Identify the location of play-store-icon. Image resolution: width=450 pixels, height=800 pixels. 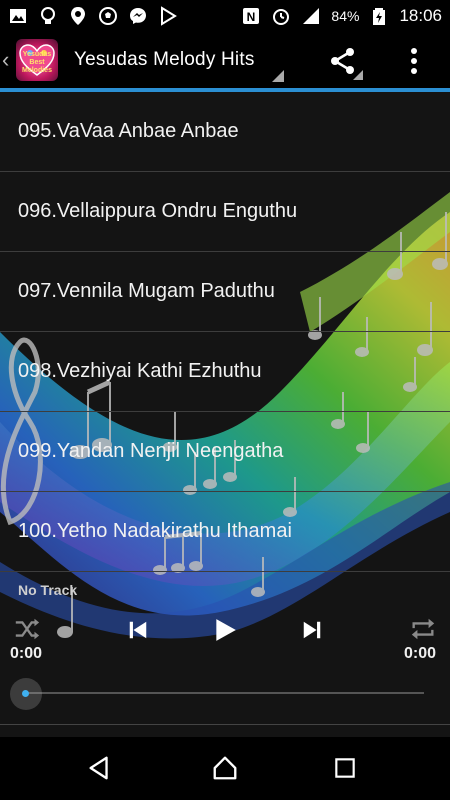
(168, 16).